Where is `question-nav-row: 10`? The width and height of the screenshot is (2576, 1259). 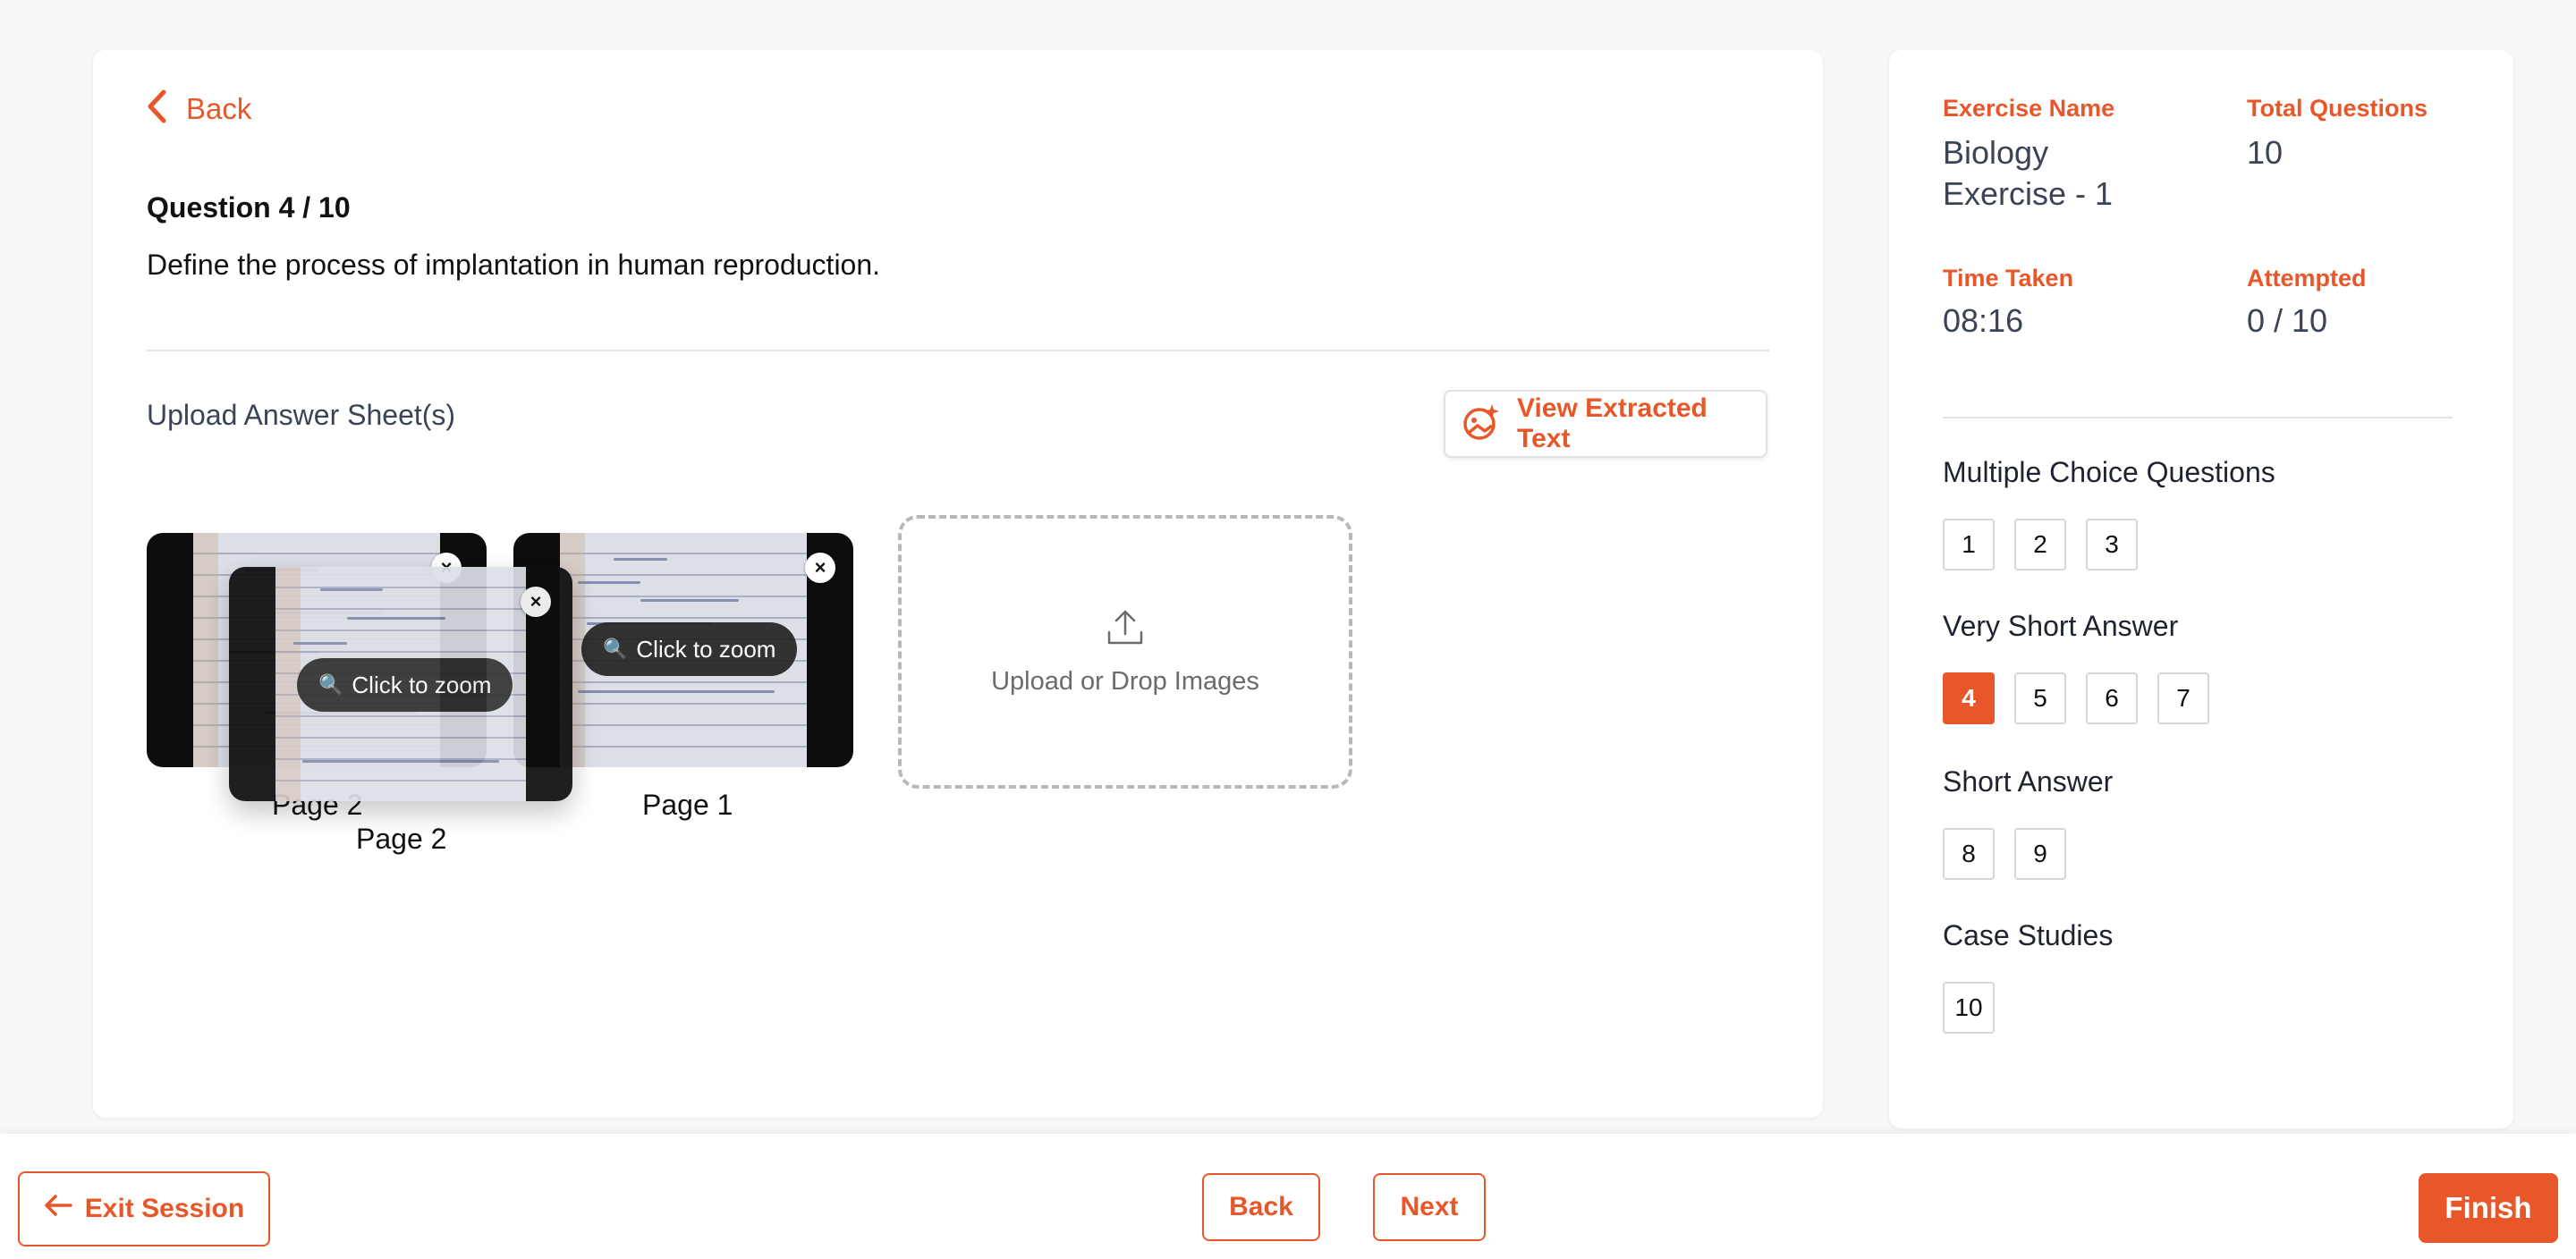
question-nav-row: 10 is located at coordinates (1969, 1008).